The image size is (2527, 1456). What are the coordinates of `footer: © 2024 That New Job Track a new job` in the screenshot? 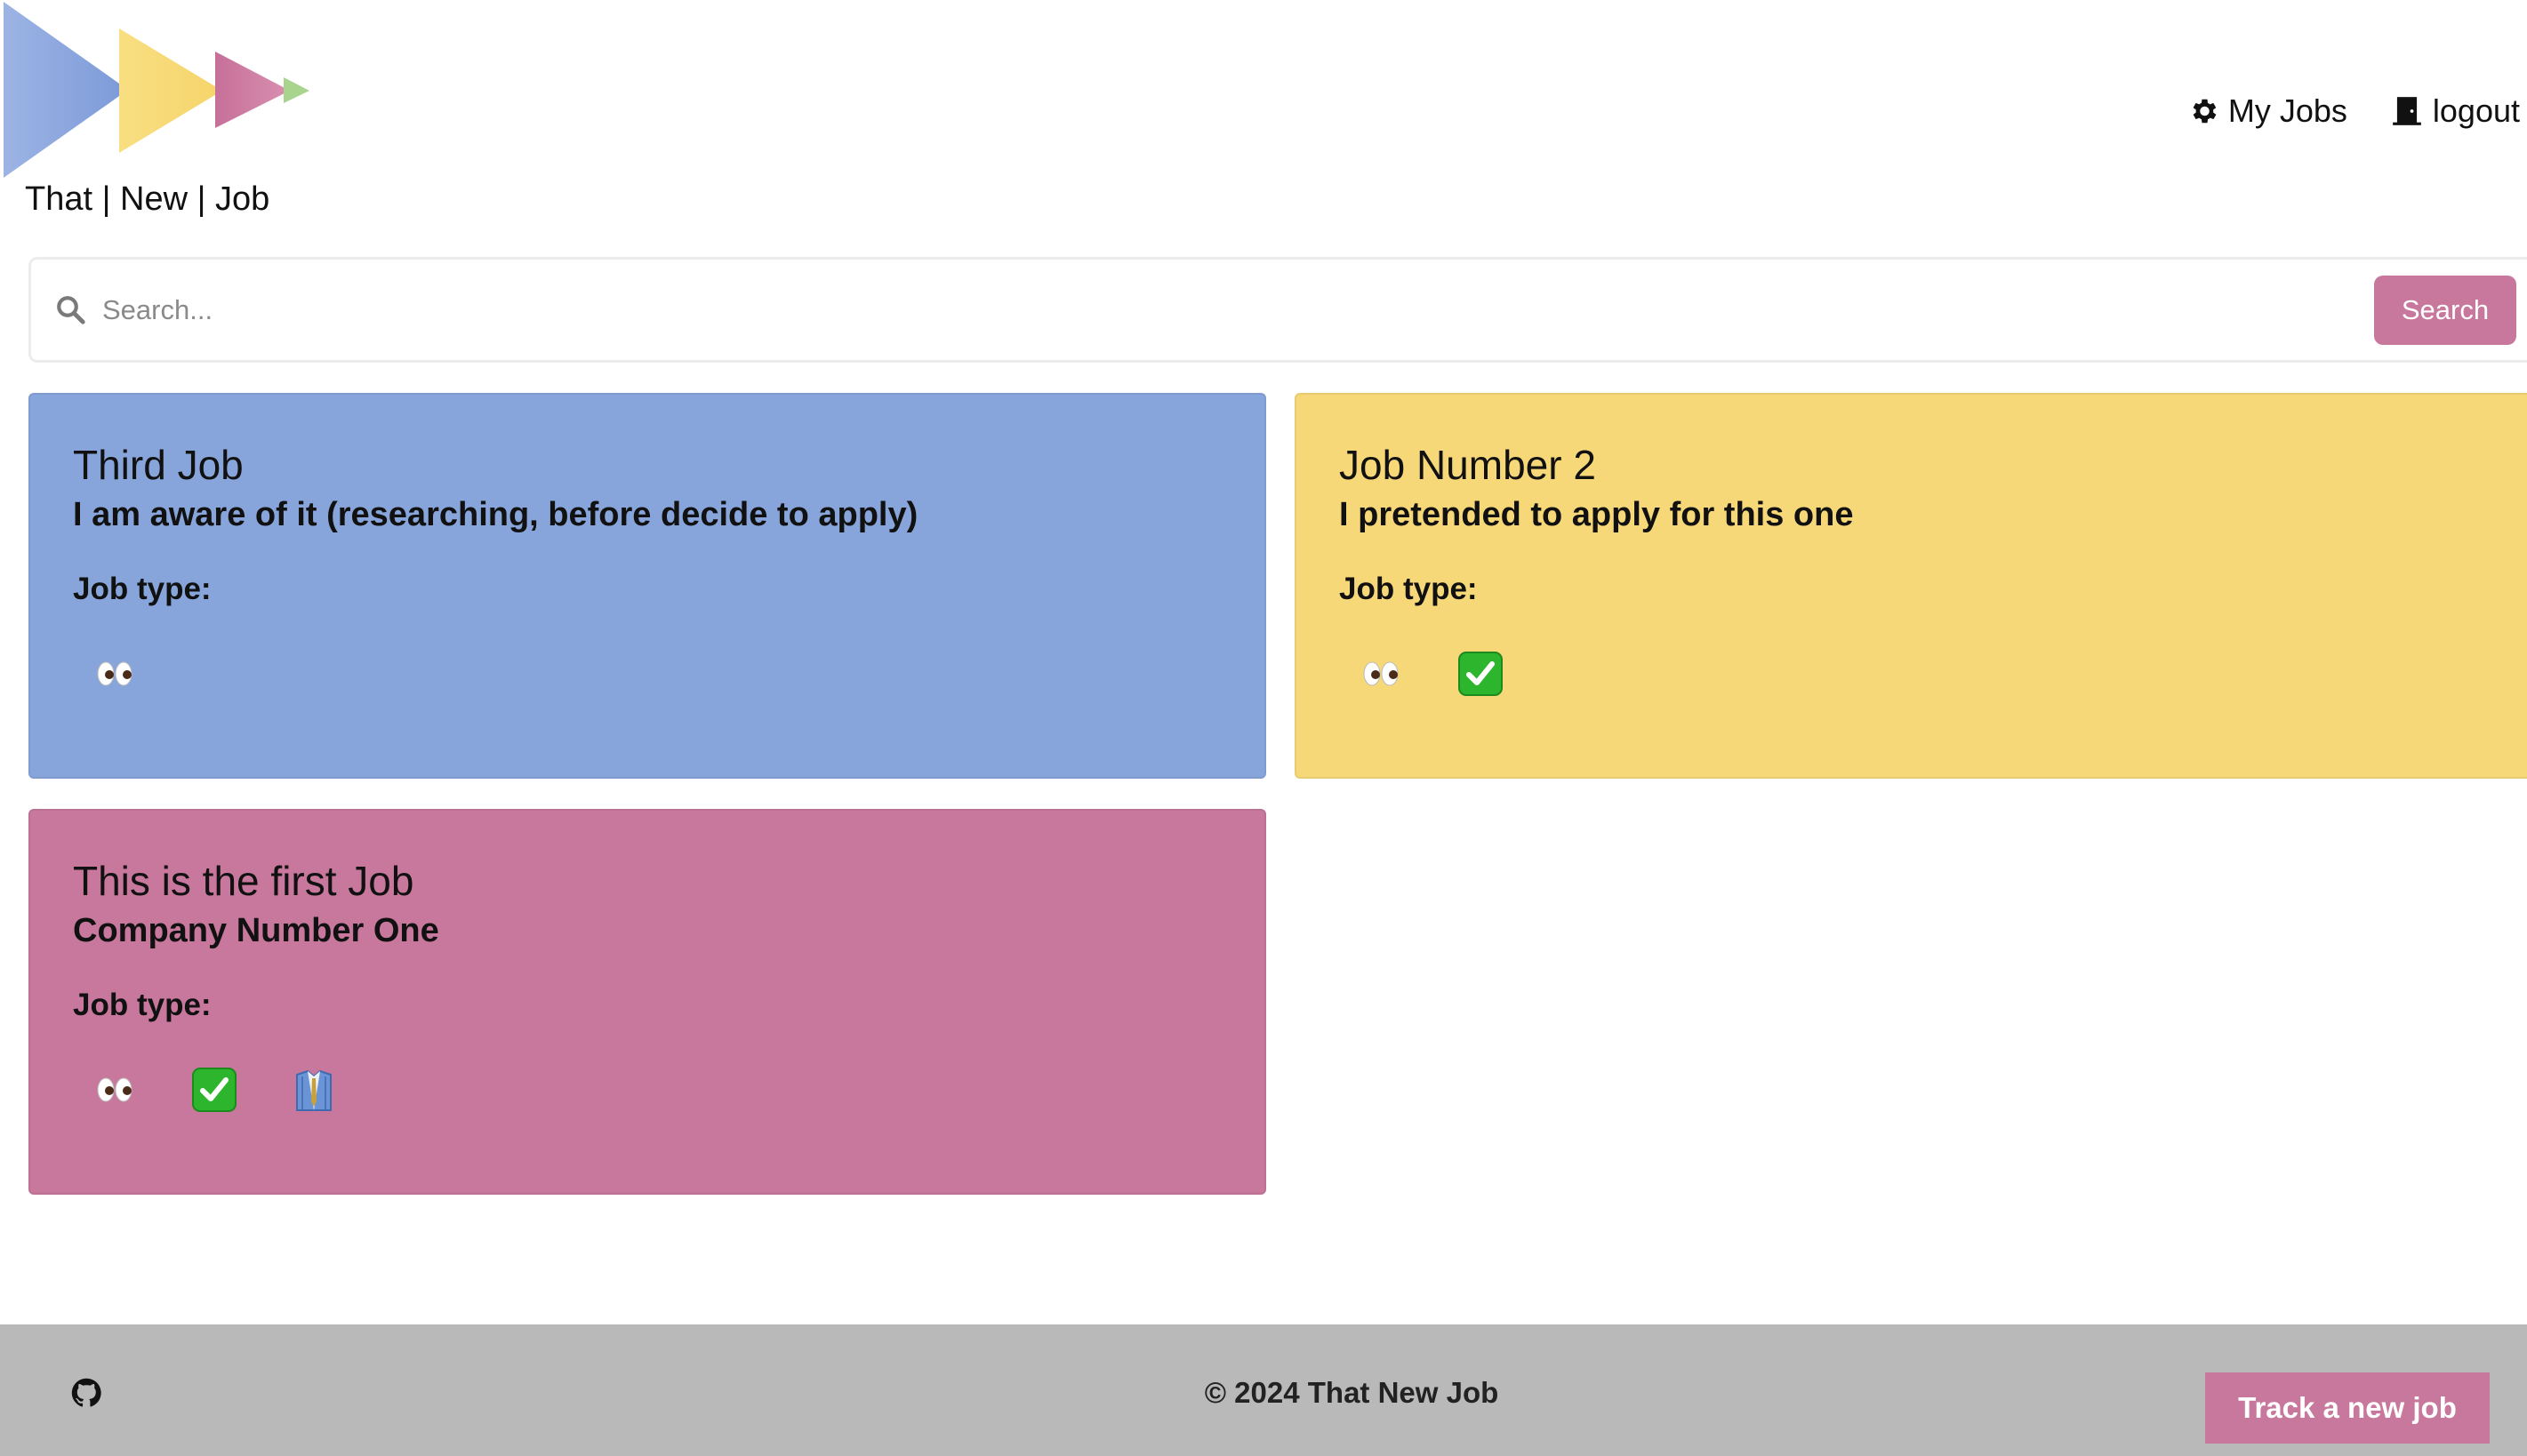 It's located at (1263, 1390).